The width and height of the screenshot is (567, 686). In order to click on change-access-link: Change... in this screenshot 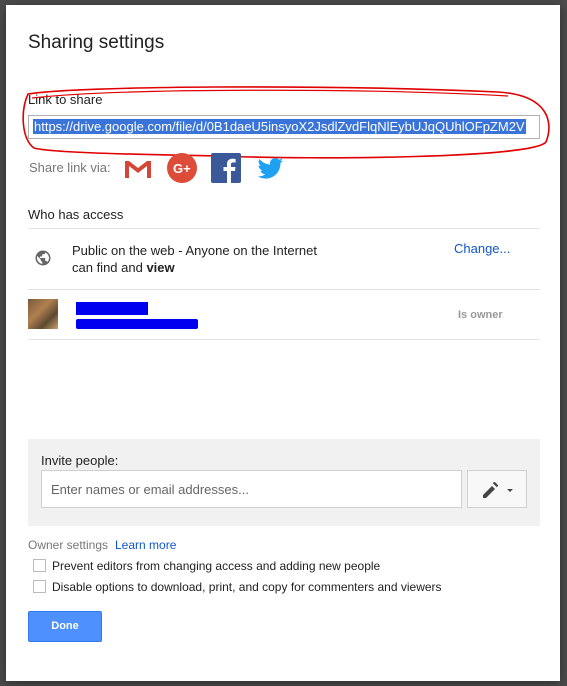, I will do `click(482, 248)`.